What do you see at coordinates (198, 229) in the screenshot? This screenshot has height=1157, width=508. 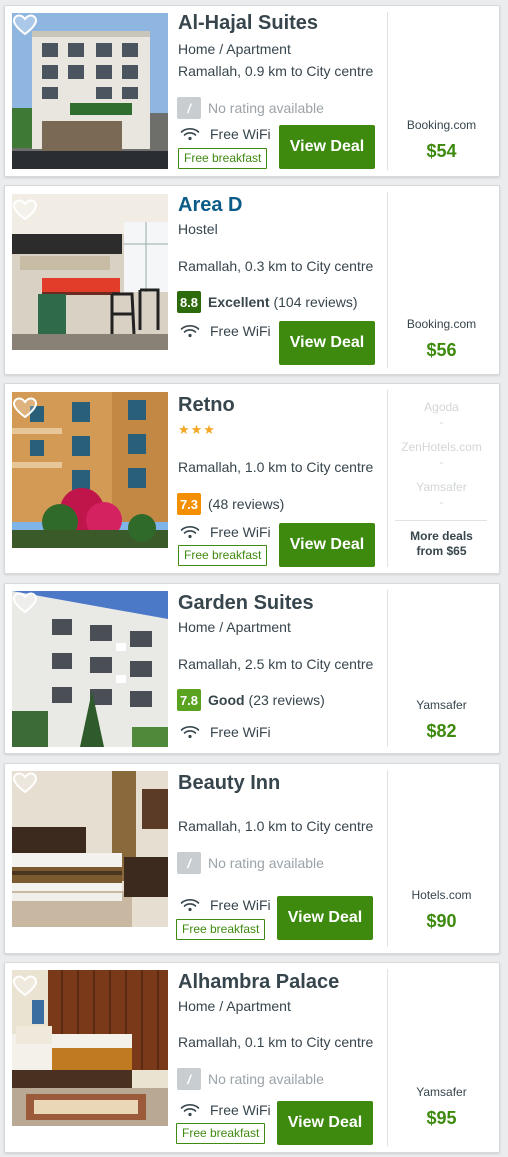 I see `property-type: Hostel` at bounding box center [198, 229].